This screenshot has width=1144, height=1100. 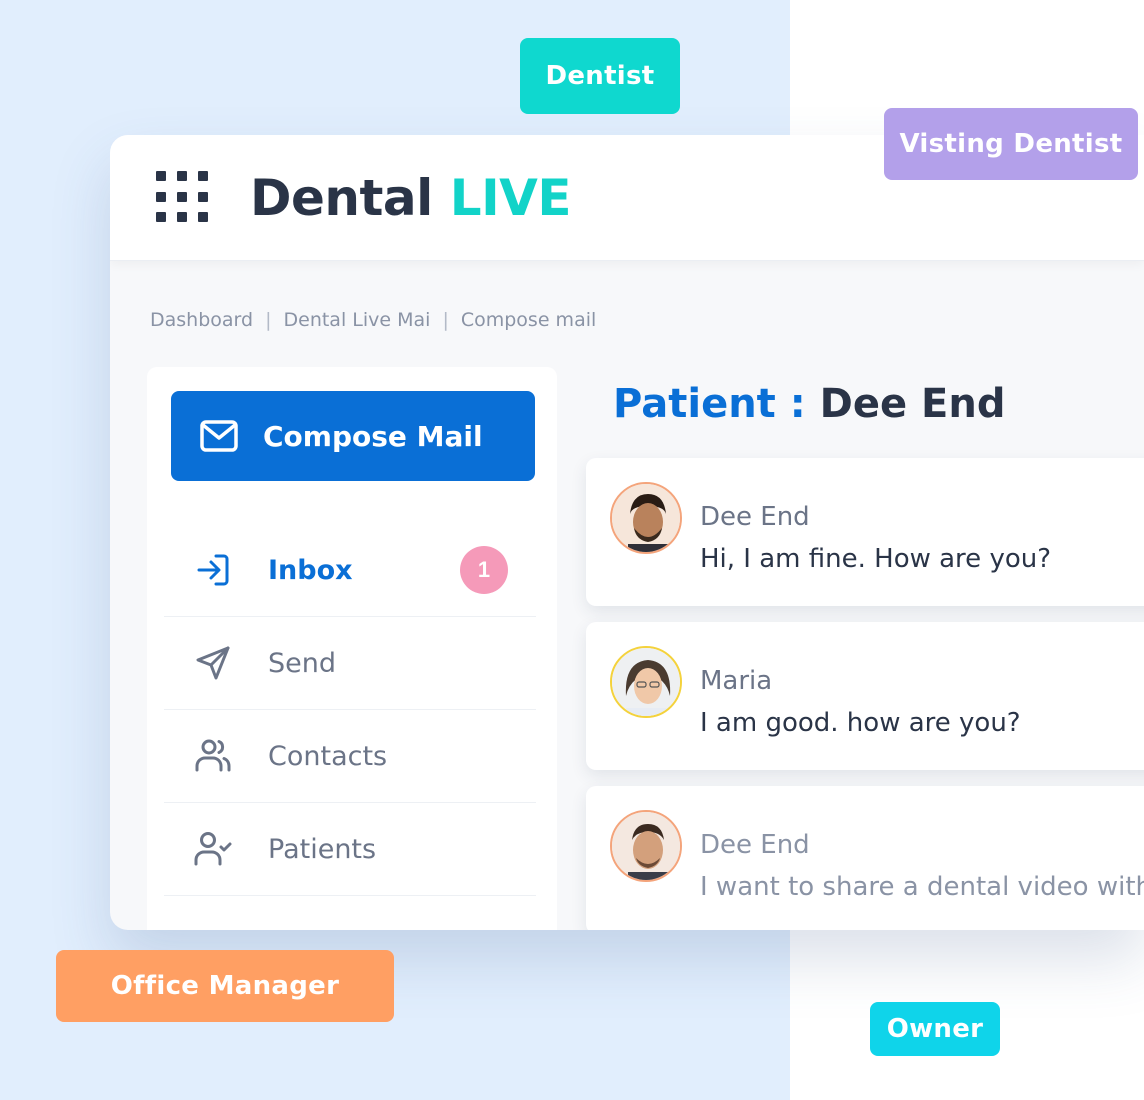 What do you see at coordinates (182, 197) in the screenshot?
I see `grid-menu-icon` at bounding box center [182, 197].